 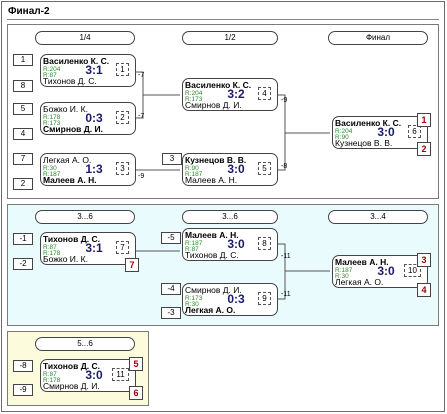 I want to click on seed-box: 1, so click(x=23, y=60).